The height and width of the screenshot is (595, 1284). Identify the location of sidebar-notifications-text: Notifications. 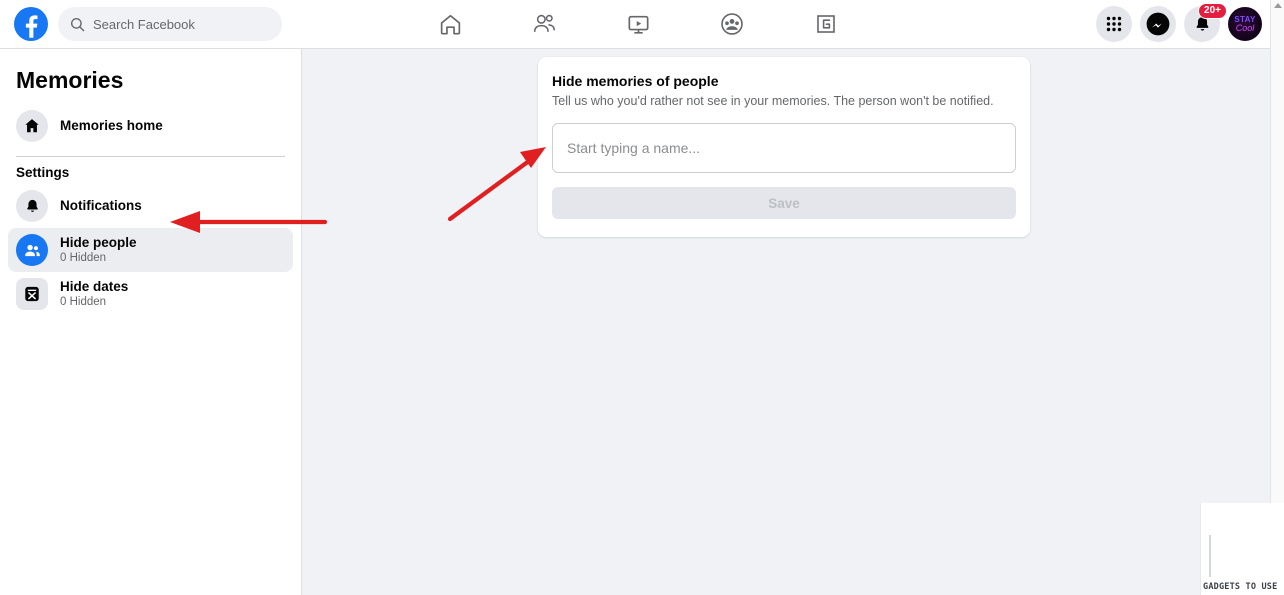
(101, 206).